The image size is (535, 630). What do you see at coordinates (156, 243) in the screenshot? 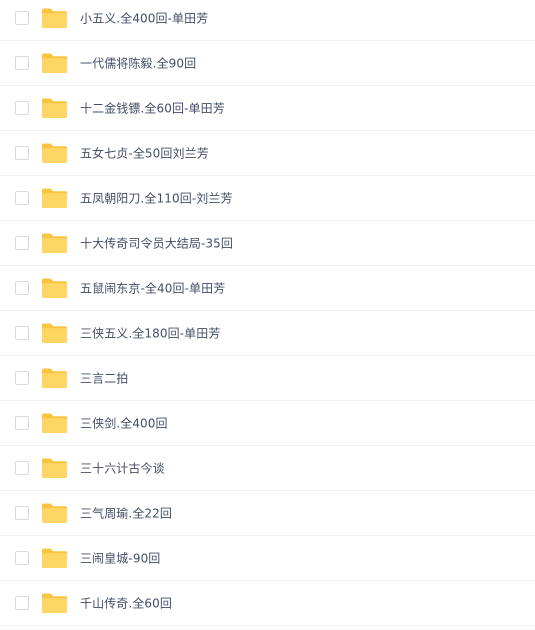
I see `file-name: 十大传奇司令员大结局-35回` at bounding box center [156, 243].